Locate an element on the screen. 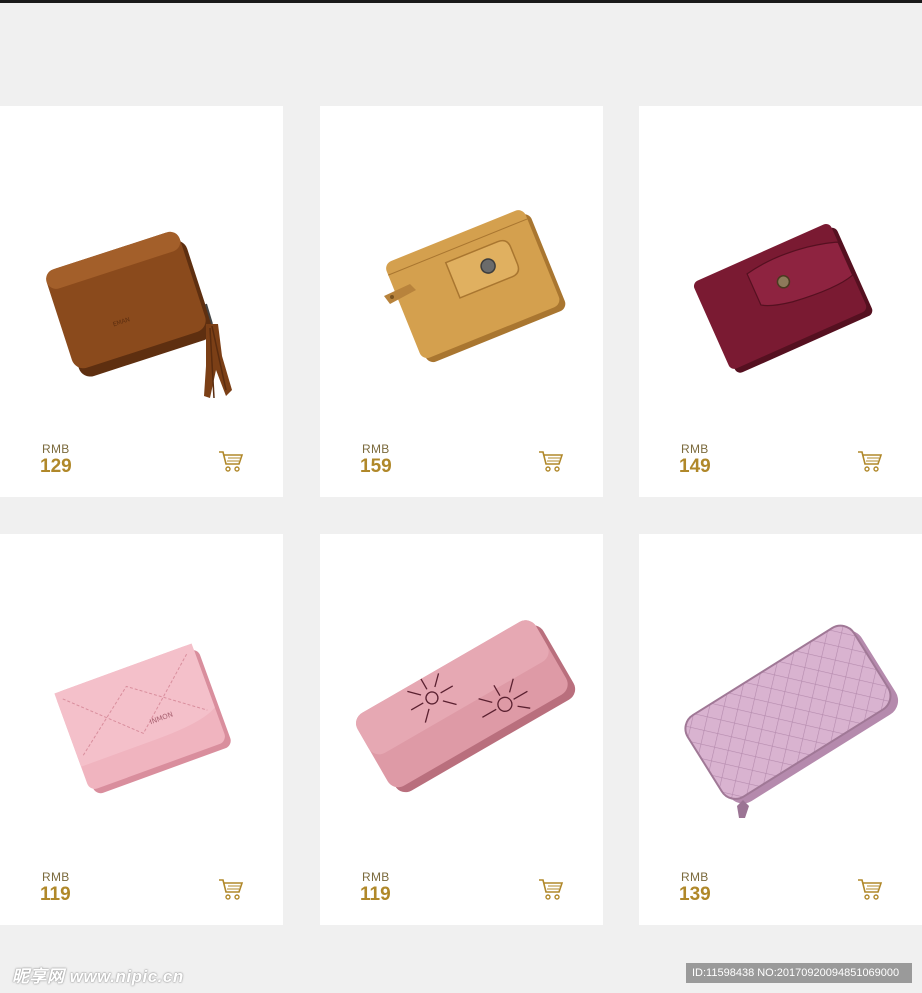 The width and height of the screenshot is (922, 993). watermark-id: ID:11598438 NO:20170920094851069000 is located at coordinates (799, 973).